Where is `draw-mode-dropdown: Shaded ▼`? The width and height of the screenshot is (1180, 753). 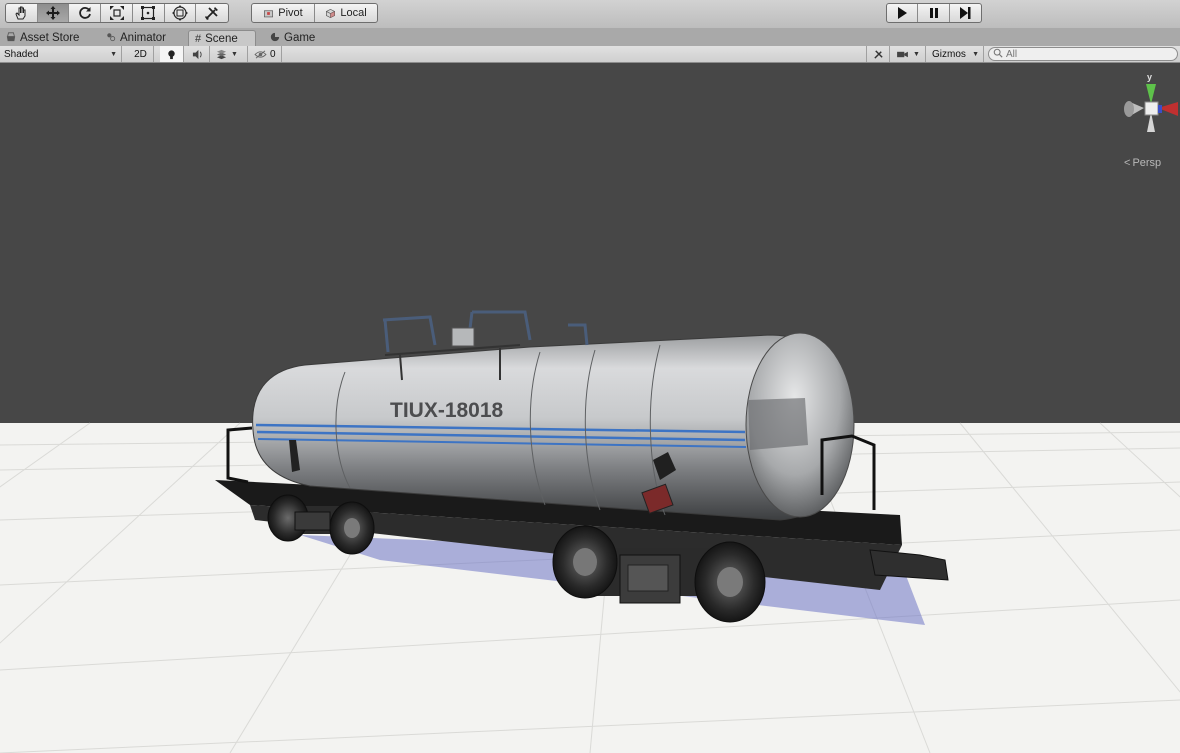
draw-mode-dropdown: Shaded ▼ is located at coordinates (61, 54).